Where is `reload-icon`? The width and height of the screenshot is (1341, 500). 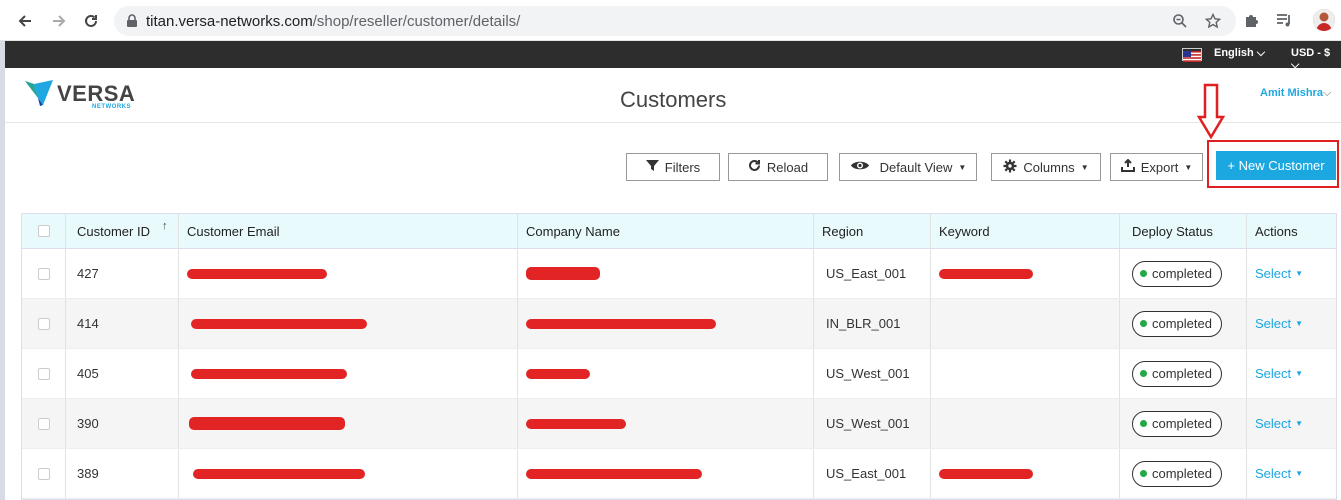 reload-icon is located at coordinates (754, 167).